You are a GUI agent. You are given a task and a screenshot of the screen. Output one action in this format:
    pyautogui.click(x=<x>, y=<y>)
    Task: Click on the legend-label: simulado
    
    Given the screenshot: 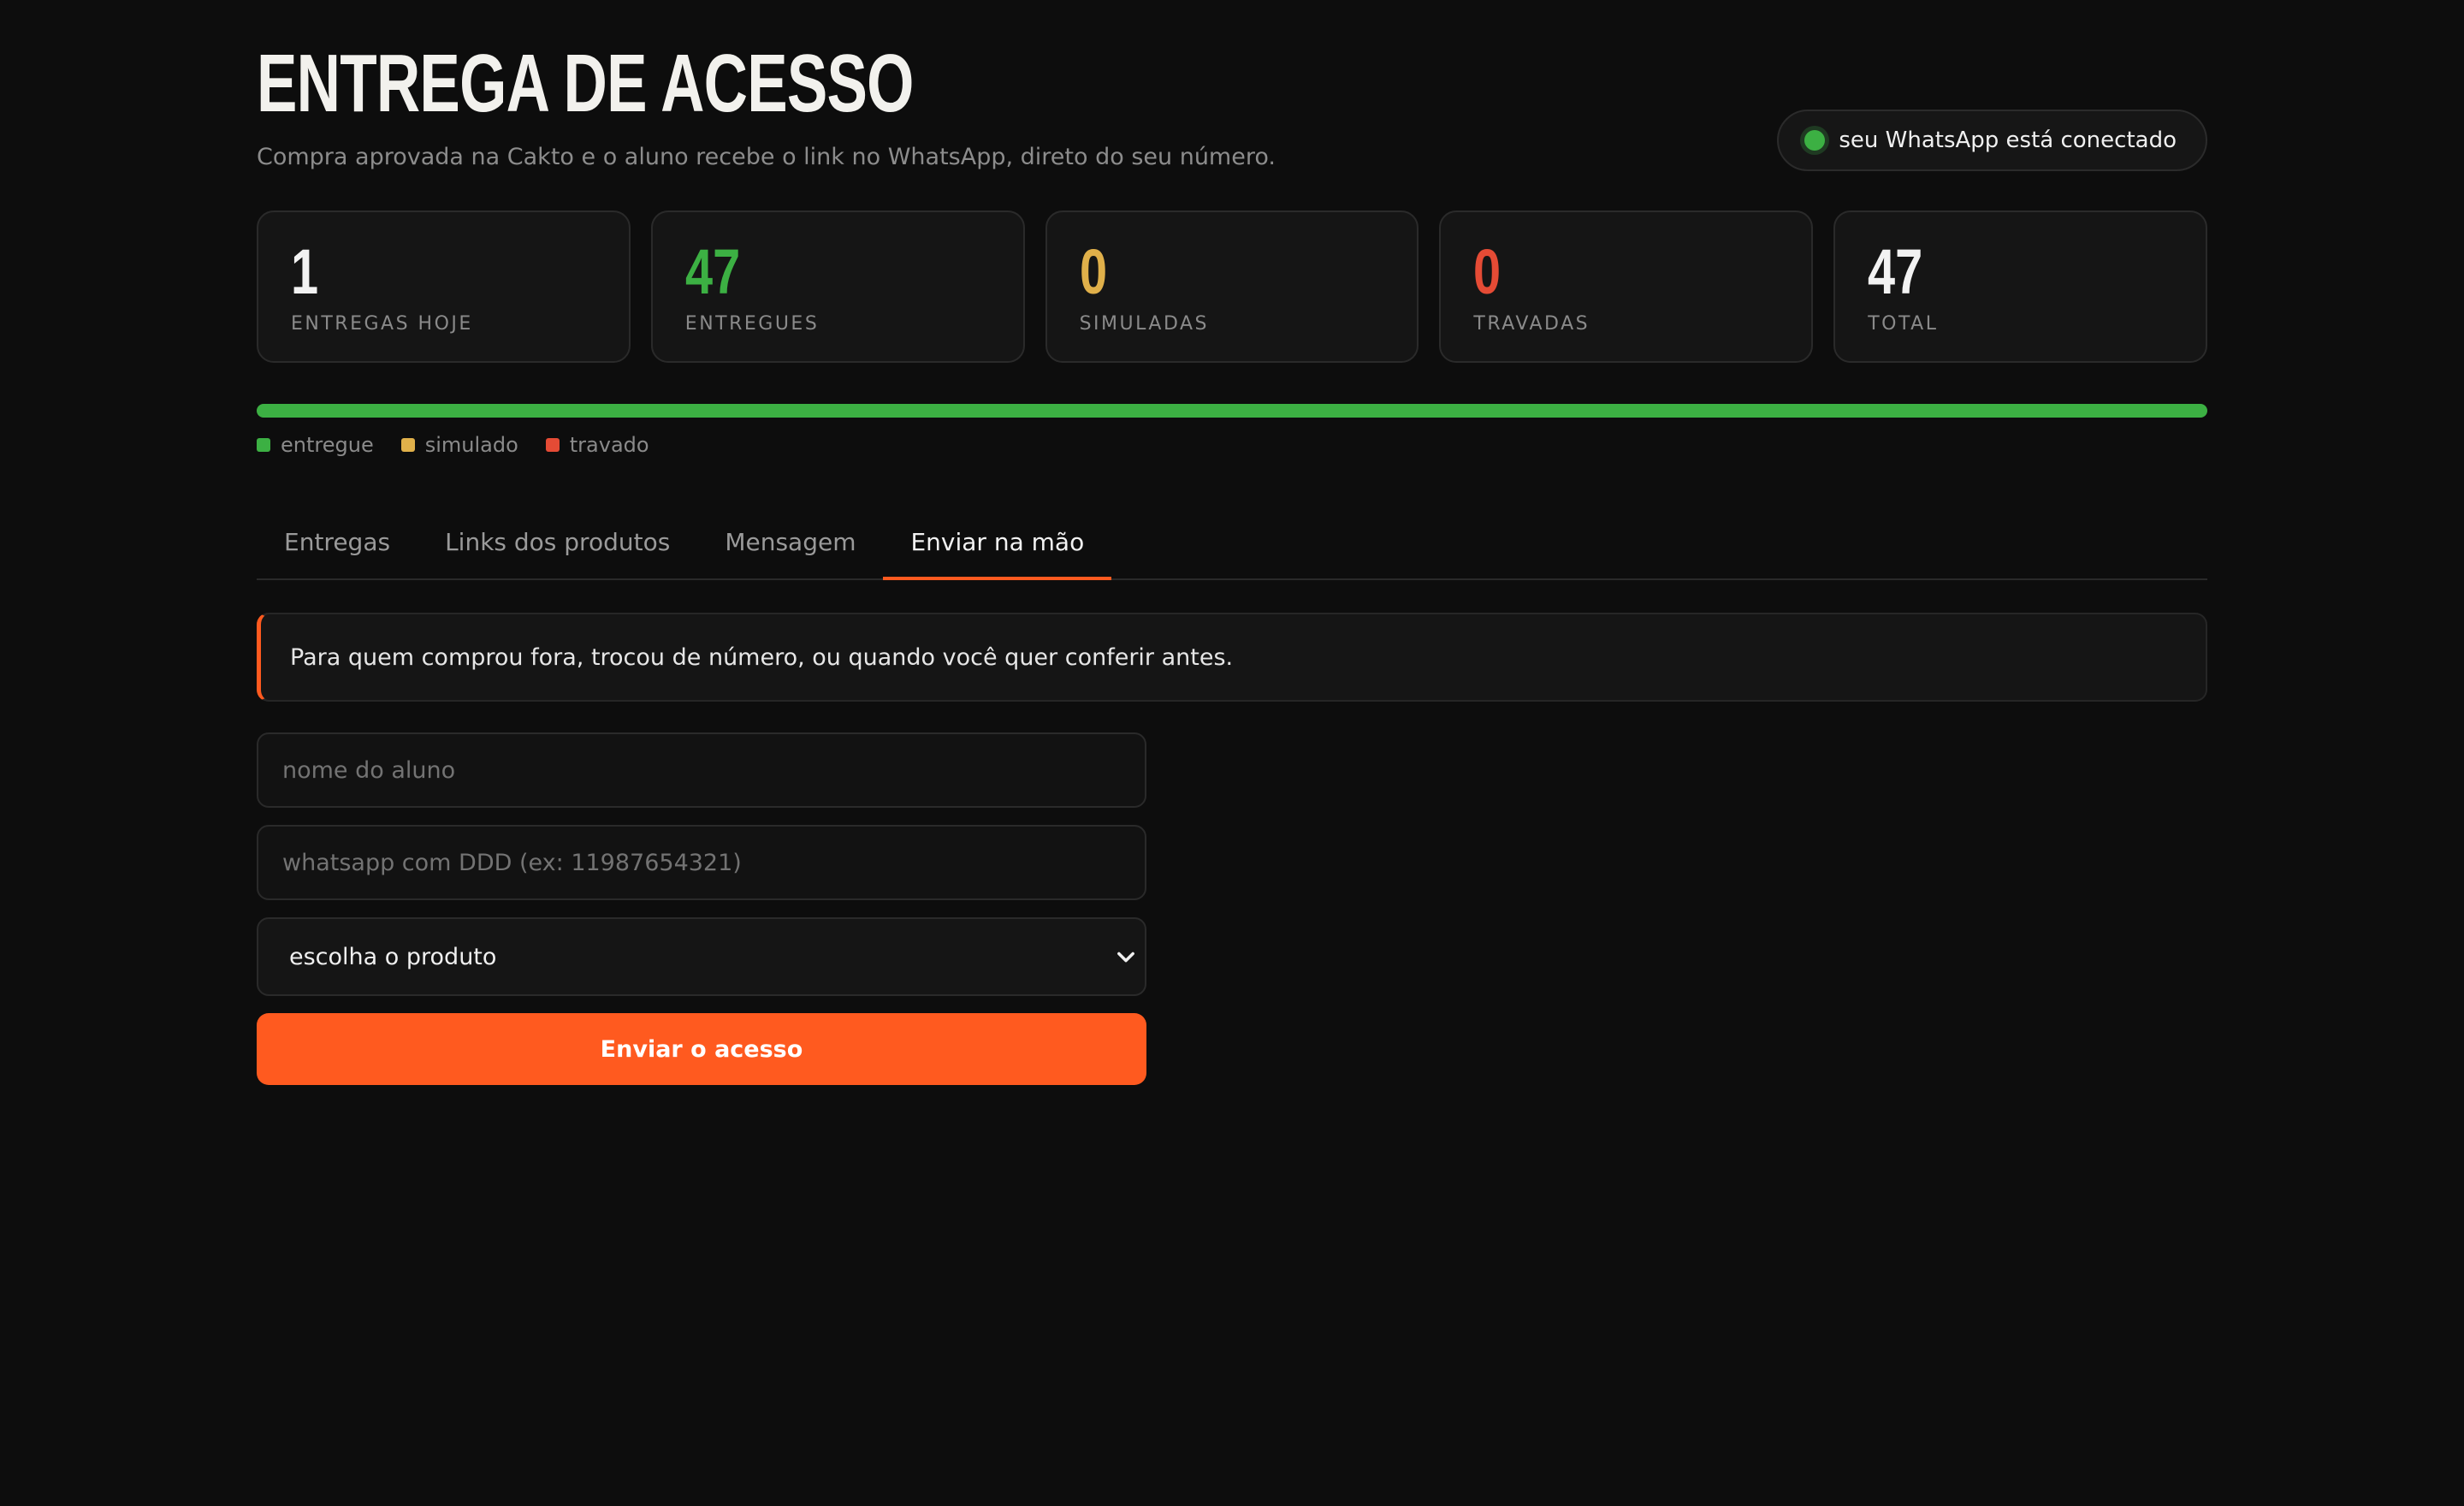 What is the action you would take?
    pyautogui.click(x=471, y=445)
    